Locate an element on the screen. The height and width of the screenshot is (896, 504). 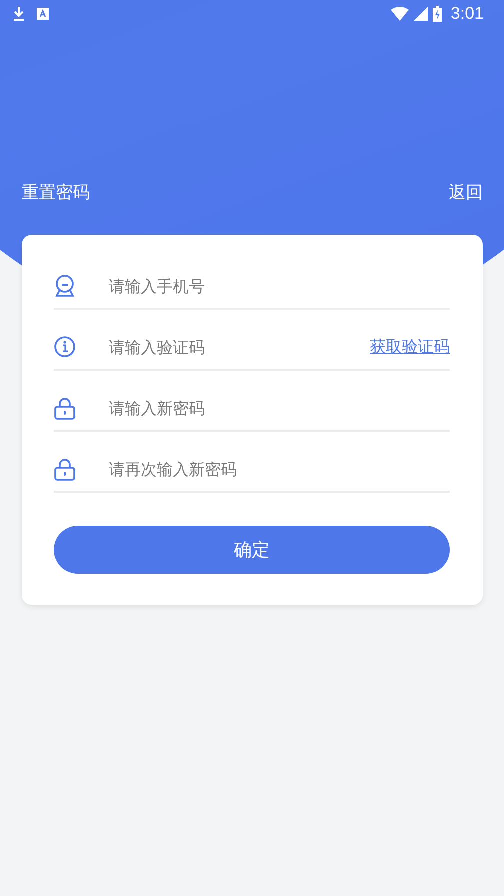
download-icon is located at coordinates (19, 14).